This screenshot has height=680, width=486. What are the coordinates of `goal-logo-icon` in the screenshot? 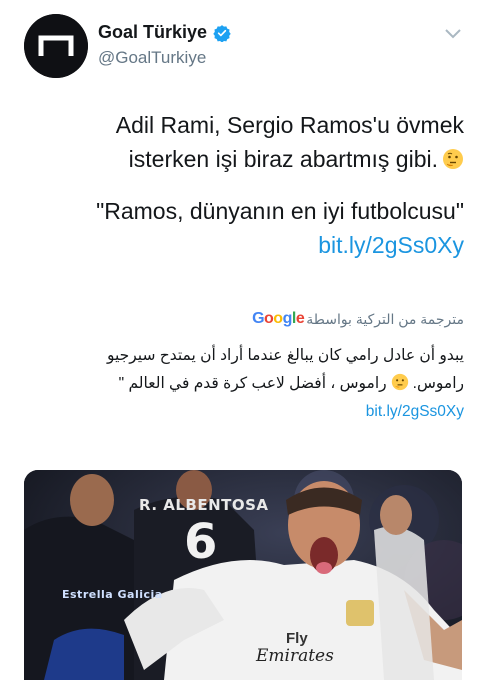 It's located at (56, 46).